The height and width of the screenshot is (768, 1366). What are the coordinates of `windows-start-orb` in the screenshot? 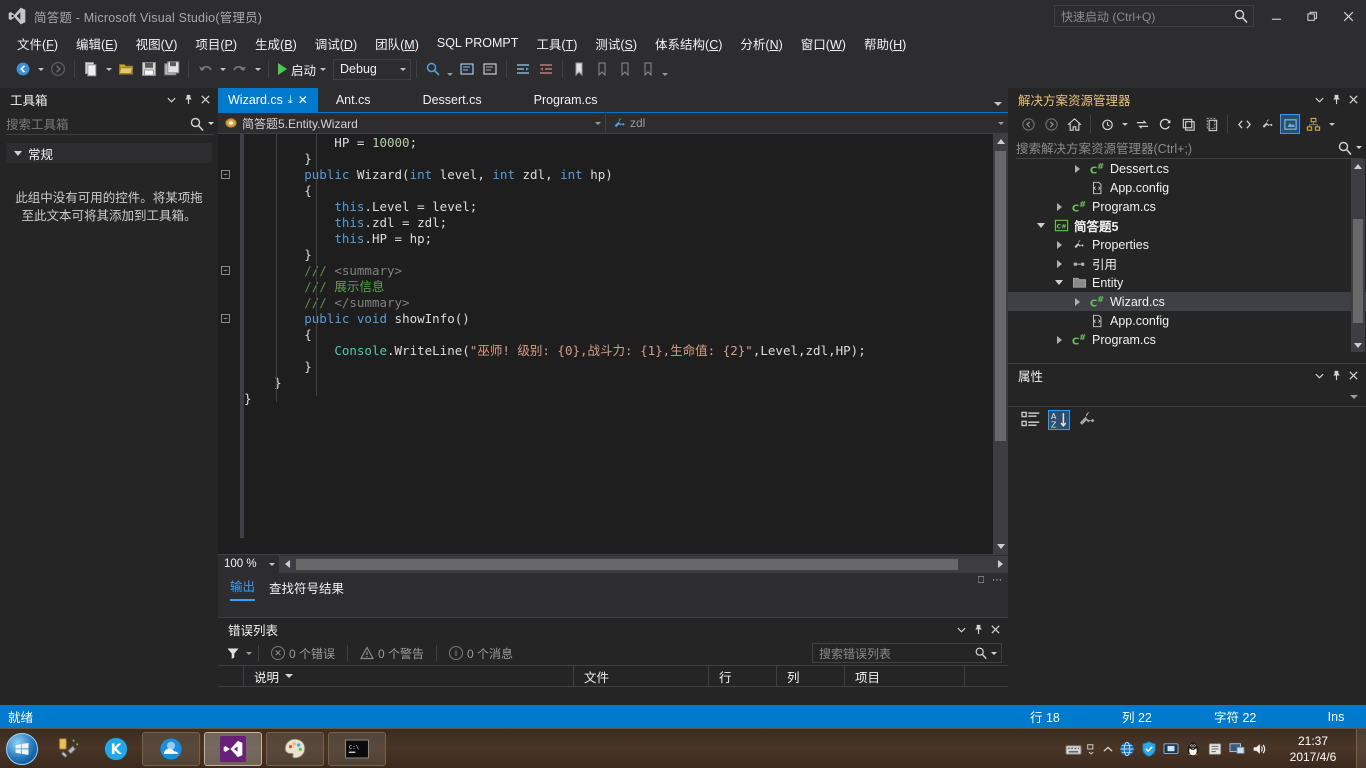 It's located at (22, 749).